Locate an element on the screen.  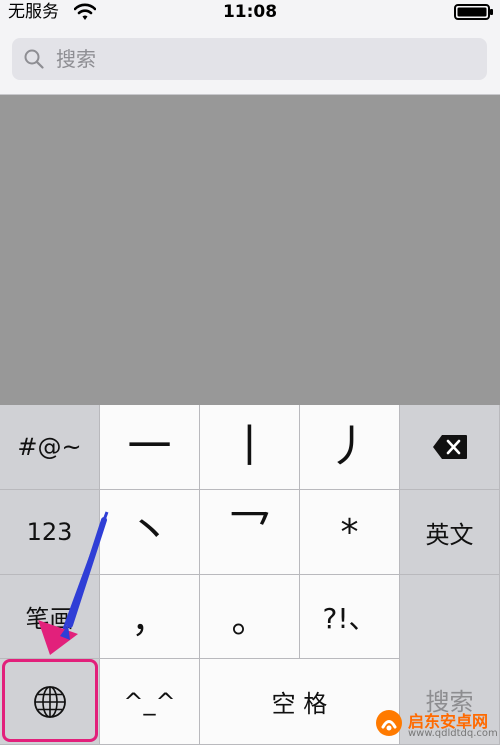
stroke-left-falling-key: 丿 is located at coordinates (350, 447).